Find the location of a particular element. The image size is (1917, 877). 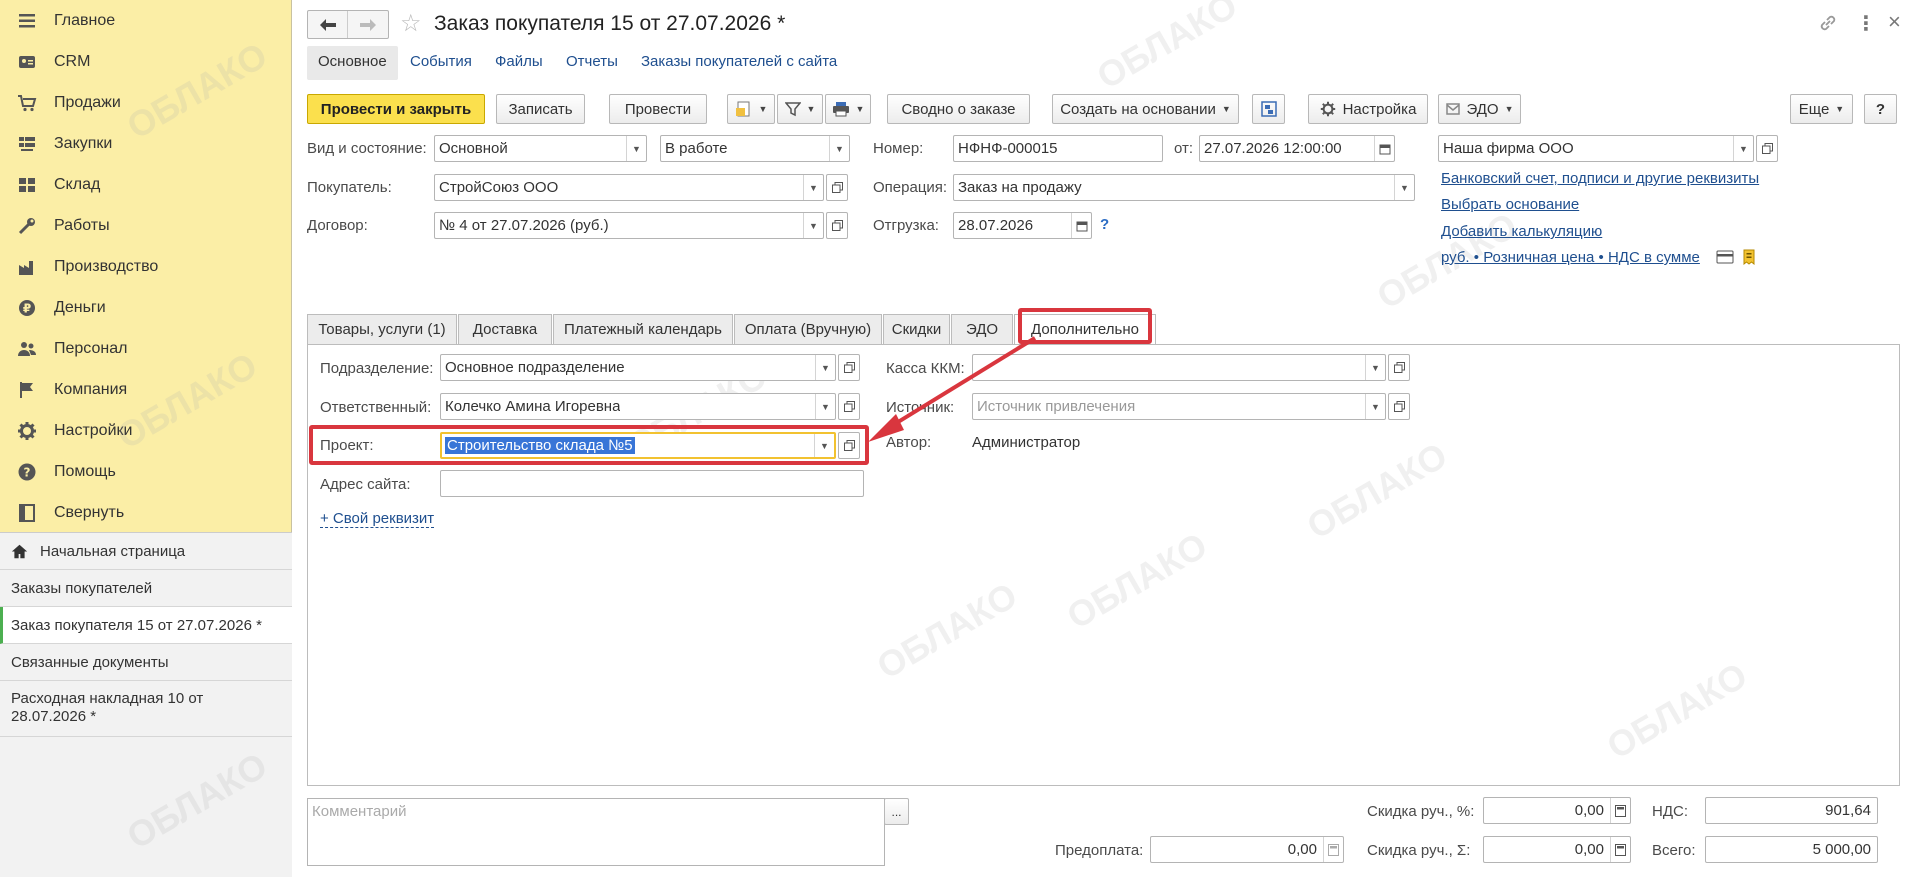

sidebar-item-main: Главное is located at coordinates (146, 20).